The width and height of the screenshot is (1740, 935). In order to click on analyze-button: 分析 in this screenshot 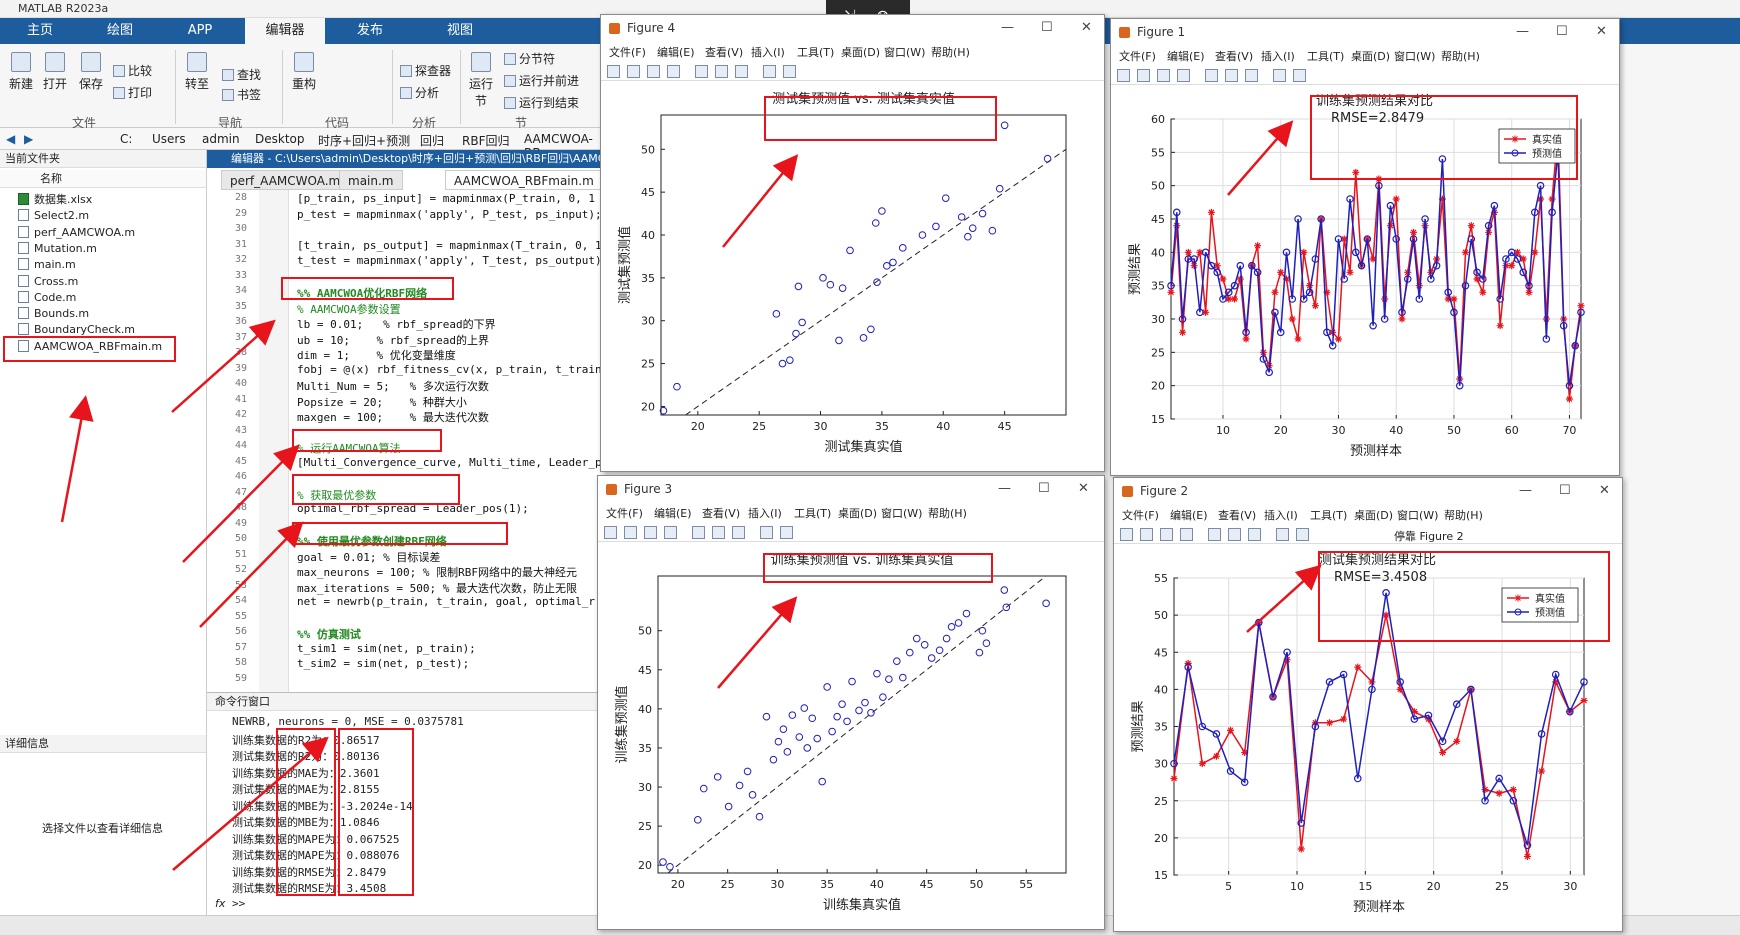, I will do `click(419, 92)`.